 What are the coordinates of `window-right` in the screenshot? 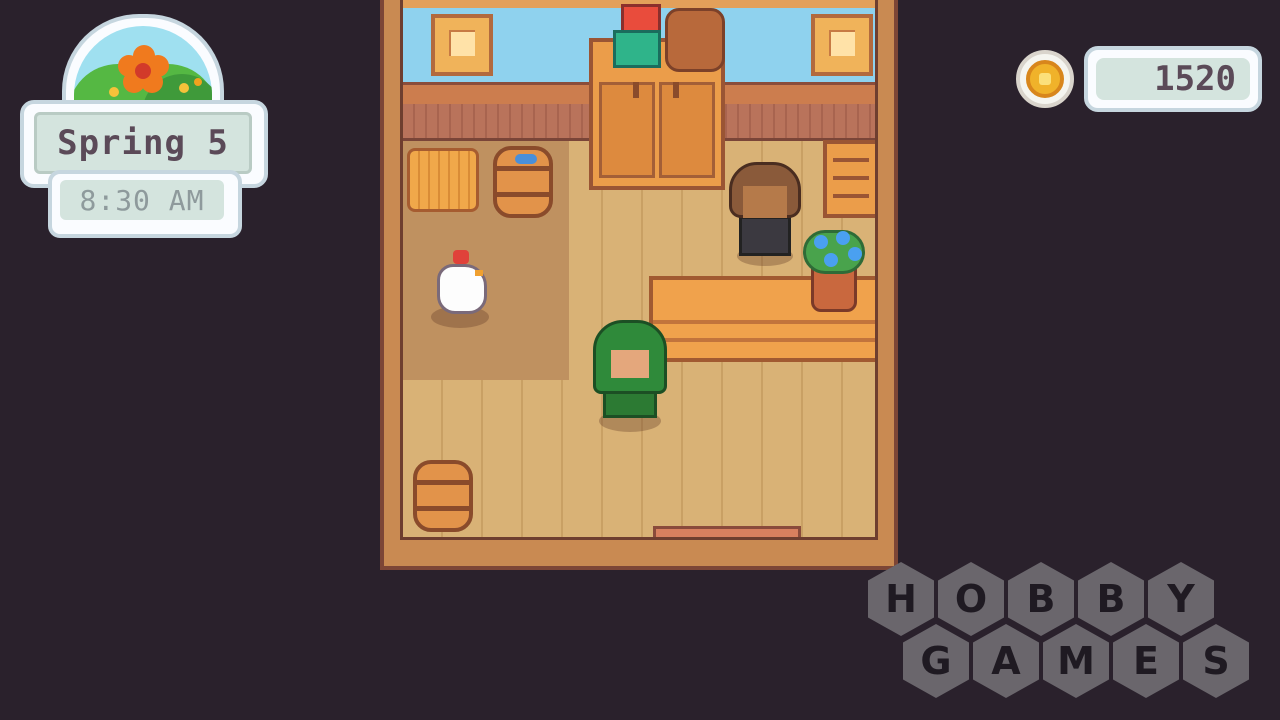 It's located at (842, 45).